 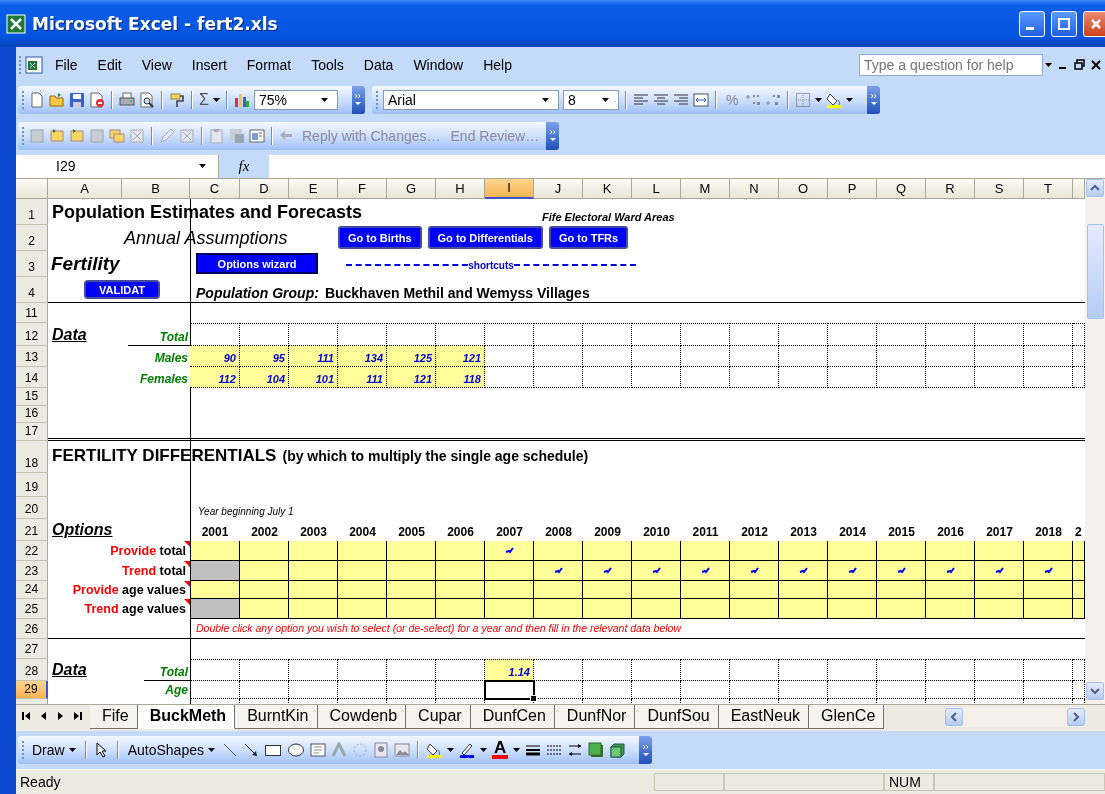 I want to click on menu-item: Format, so click(x=269, y=64).